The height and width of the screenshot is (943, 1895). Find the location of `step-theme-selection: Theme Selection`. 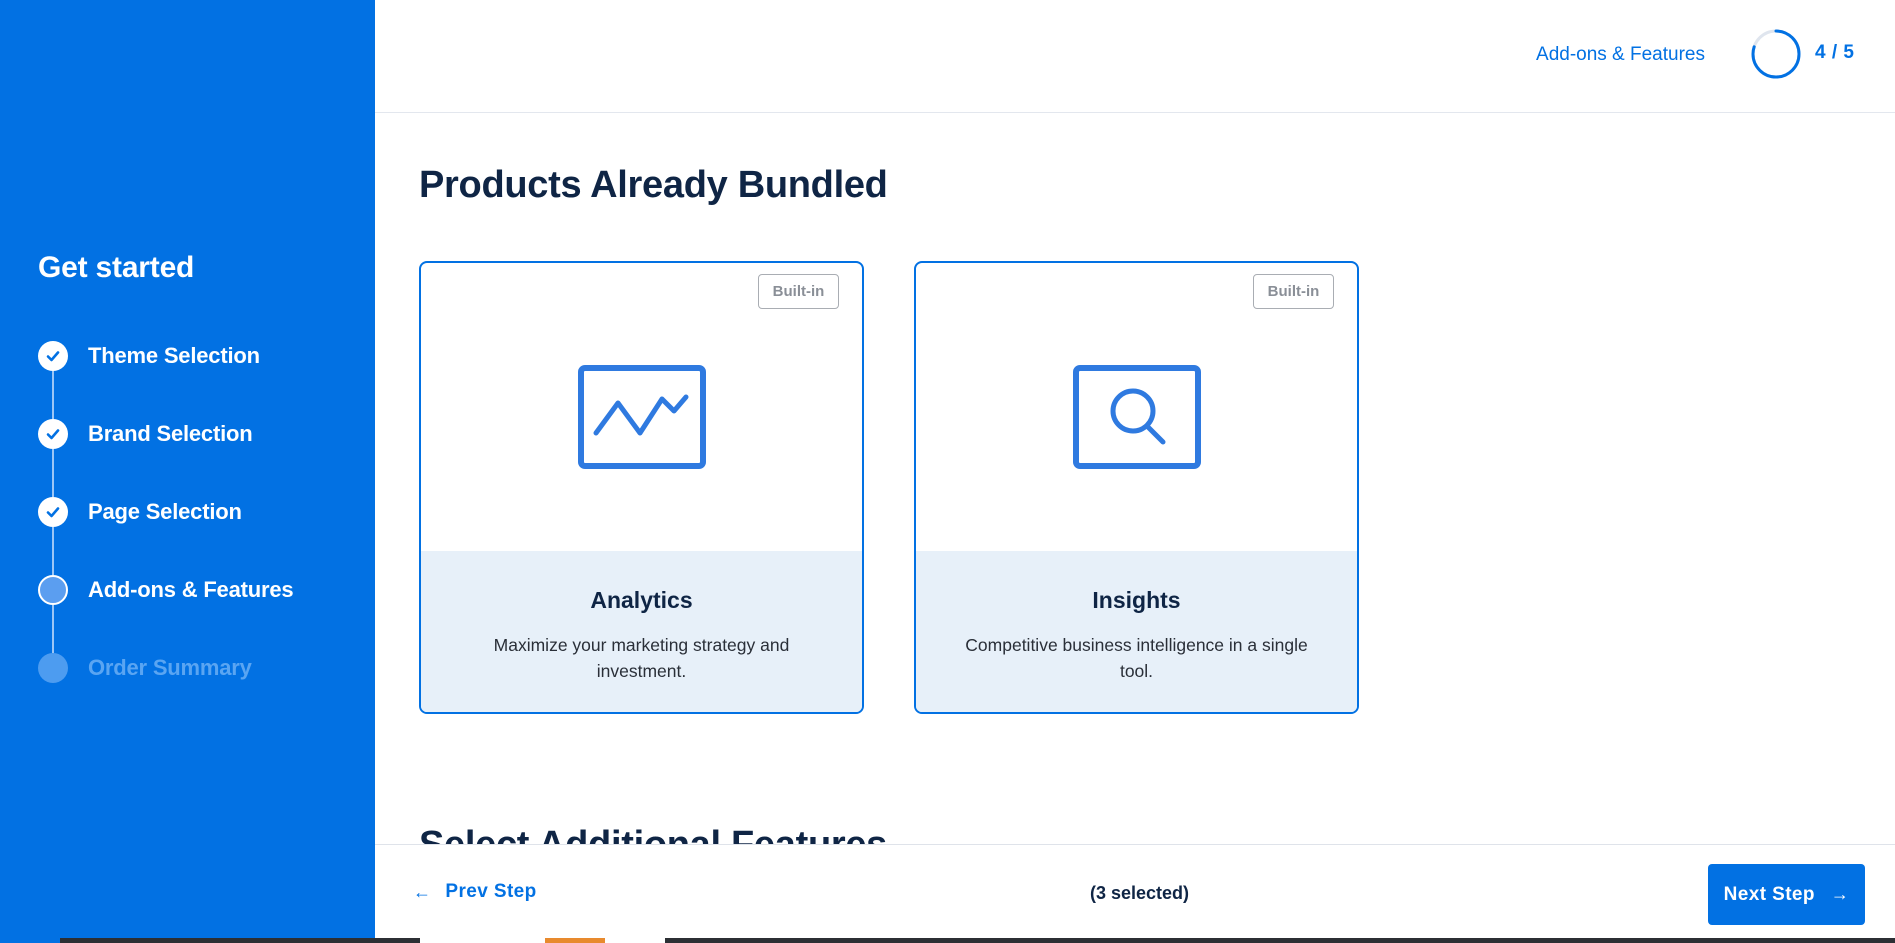

step-theme-selection: Theme Selection is located at coordinates (165, 380).